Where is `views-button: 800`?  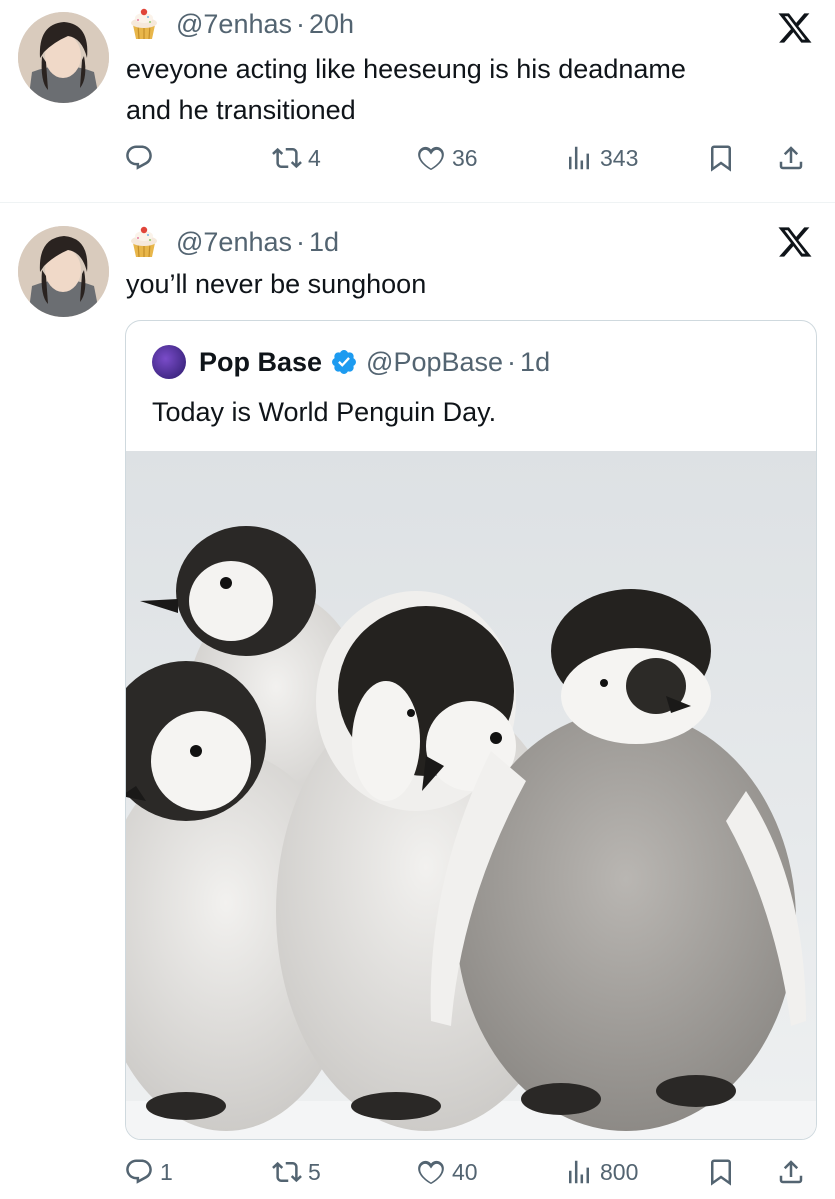 views-button: 800 is located at coordinates (601, 1172).